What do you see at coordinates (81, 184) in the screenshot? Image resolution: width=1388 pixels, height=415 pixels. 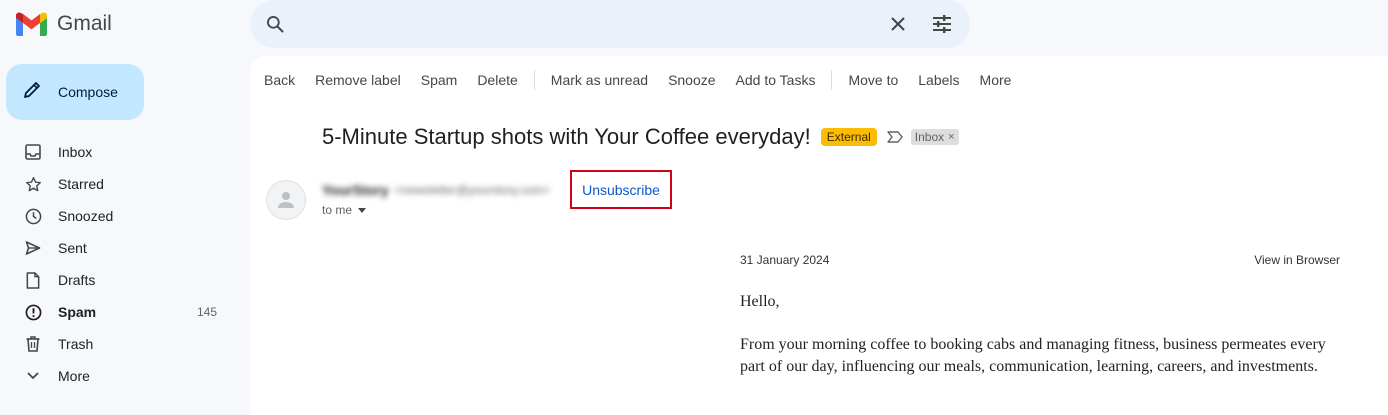 I see `sidebar-item-label: Starred` at bounding box center [81, 184].